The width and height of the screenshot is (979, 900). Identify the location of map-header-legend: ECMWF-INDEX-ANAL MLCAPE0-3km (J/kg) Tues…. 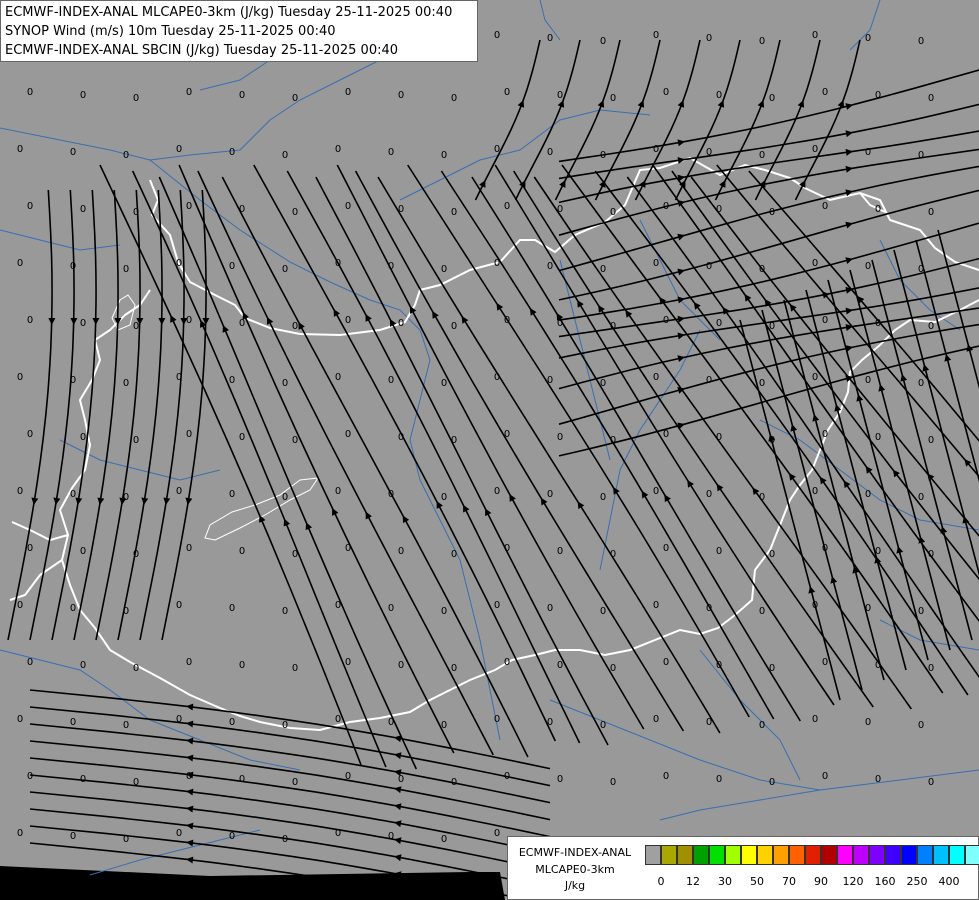
(239, 31).